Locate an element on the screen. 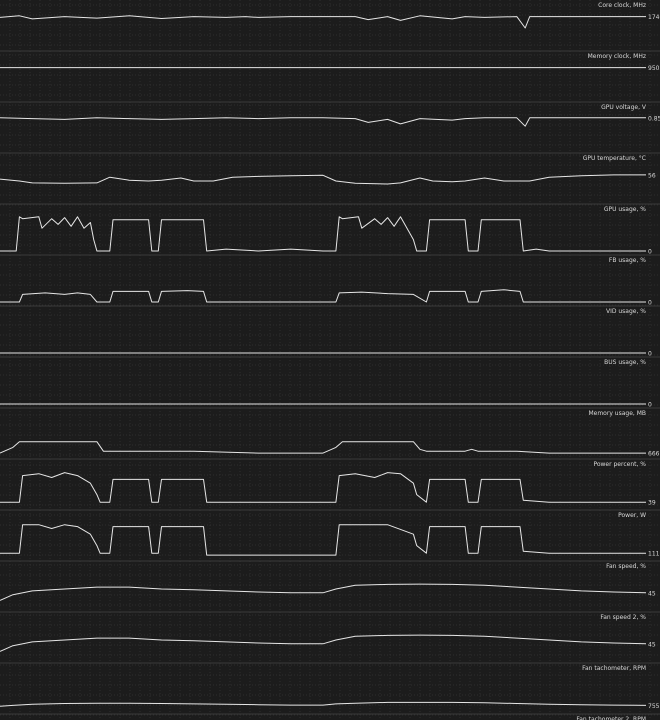  graph-title: FB usage, % is located at coordinates (627, 260).